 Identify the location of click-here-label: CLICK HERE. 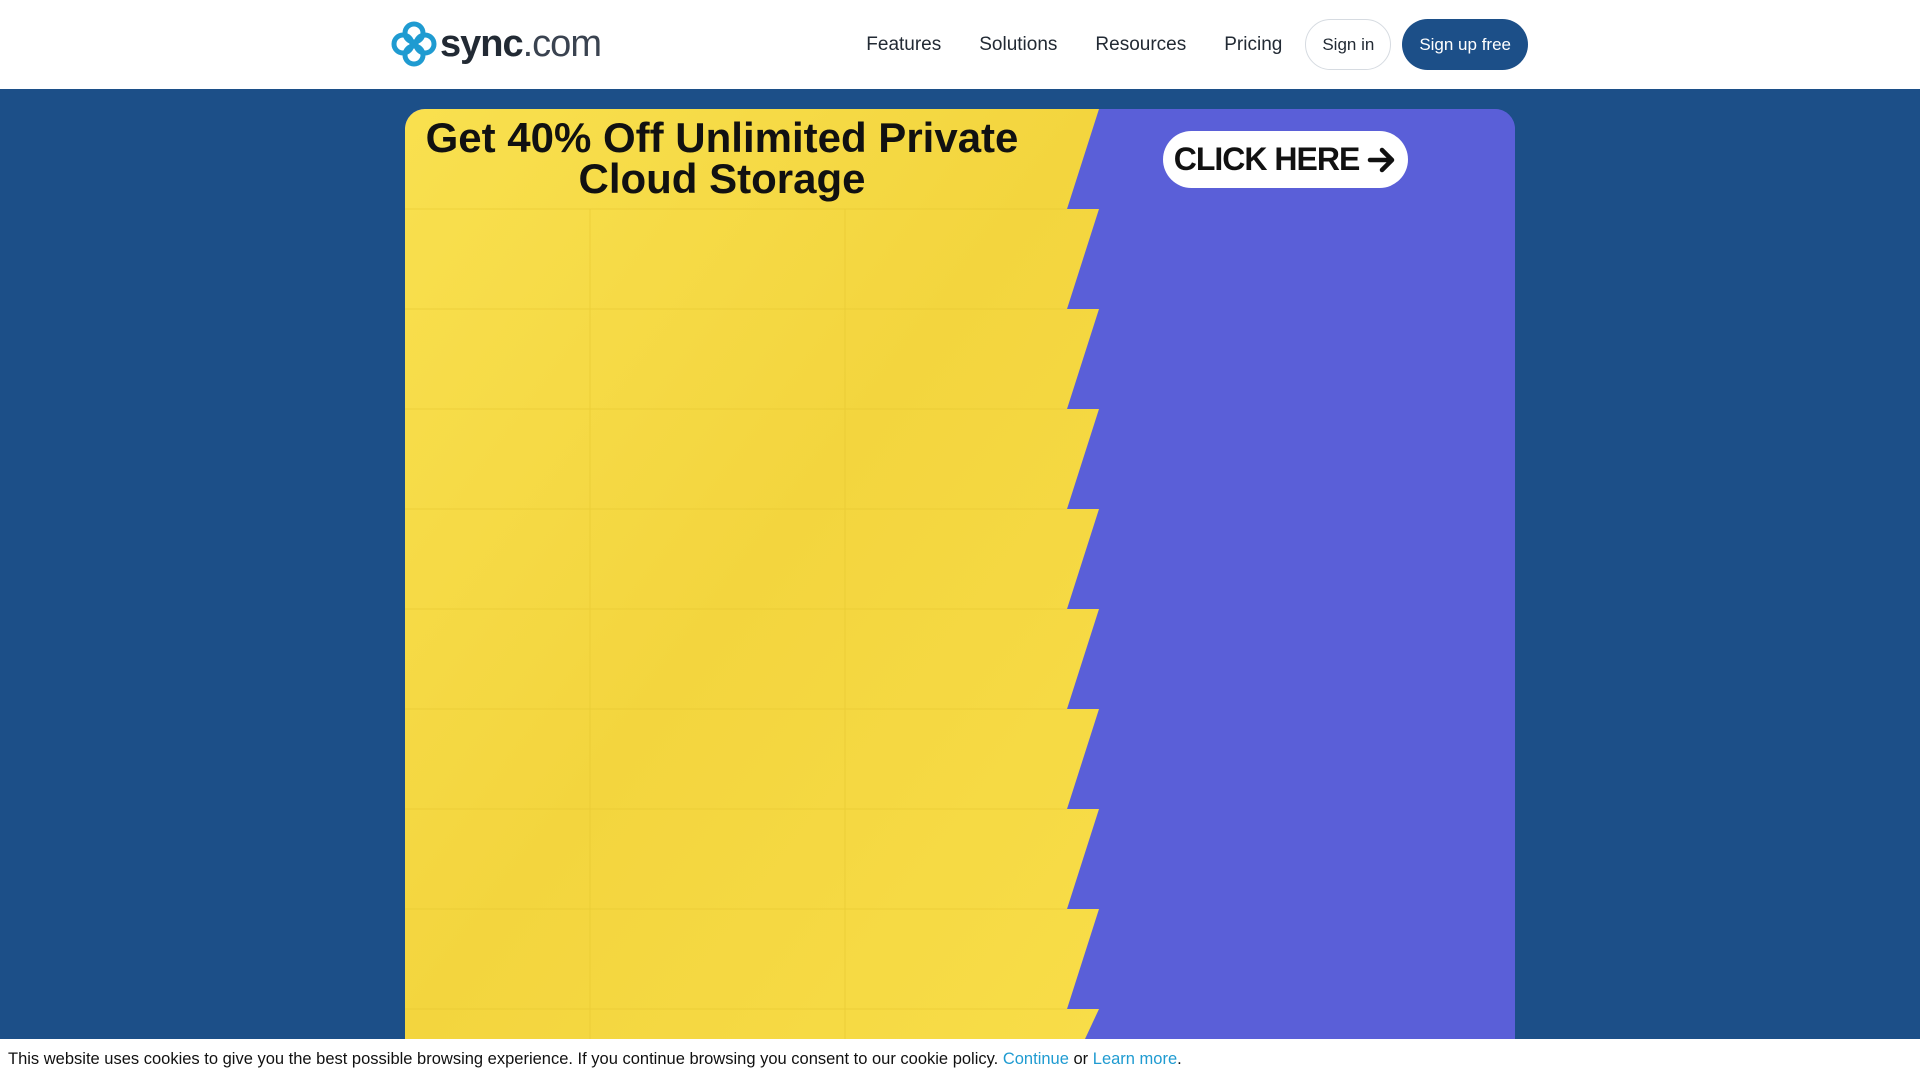
(1267, 159).